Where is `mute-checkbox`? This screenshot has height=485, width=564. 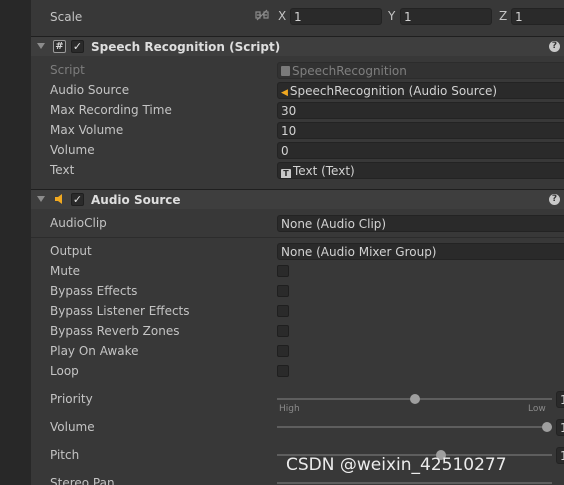
mute-checkbox is located at coordinates (283, 271).